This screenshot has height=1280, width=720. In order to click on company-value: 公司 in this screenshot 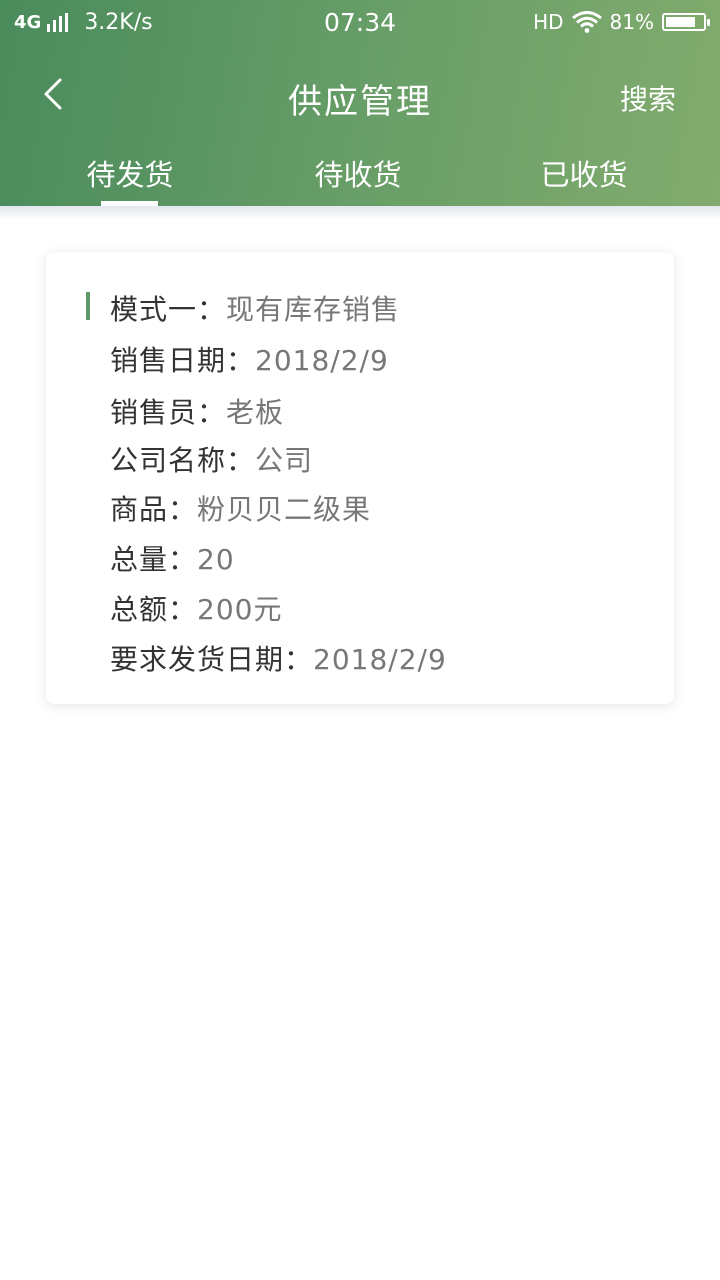, I will do `click(284, 460)`.